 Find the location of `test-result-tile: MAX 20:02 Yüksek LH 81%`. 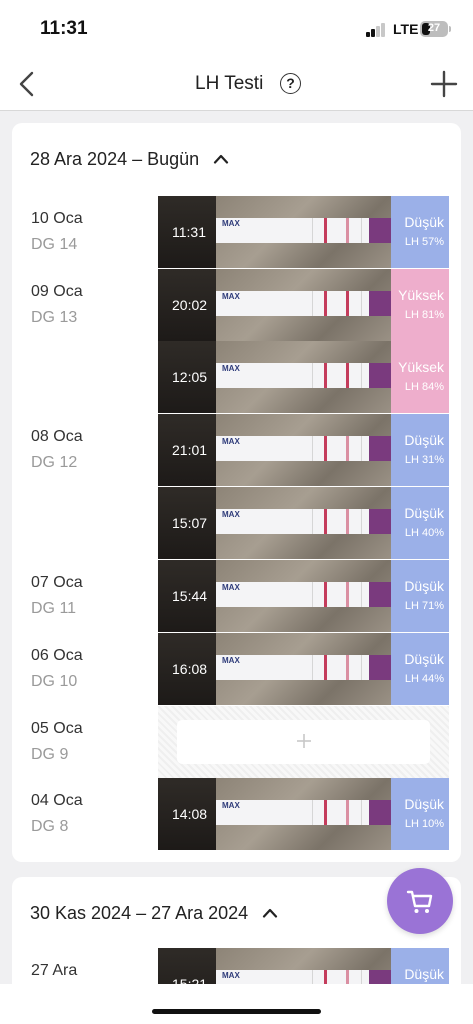

test-result-tile: MAX 20:02 Yüksek LH 81% is located at coordinates (303, 305).